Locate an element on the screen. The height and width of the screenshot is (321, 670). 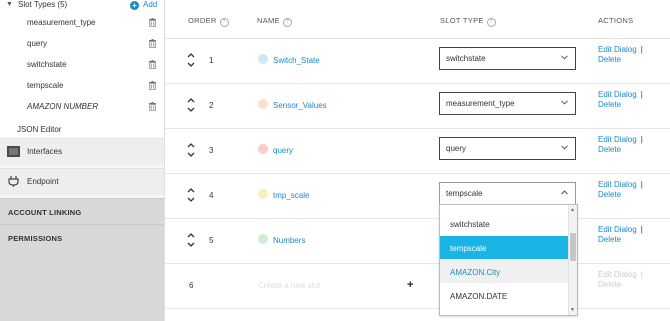
sidebar-section-permissions: PERMISSIONS is located at coordinates (82, 237).